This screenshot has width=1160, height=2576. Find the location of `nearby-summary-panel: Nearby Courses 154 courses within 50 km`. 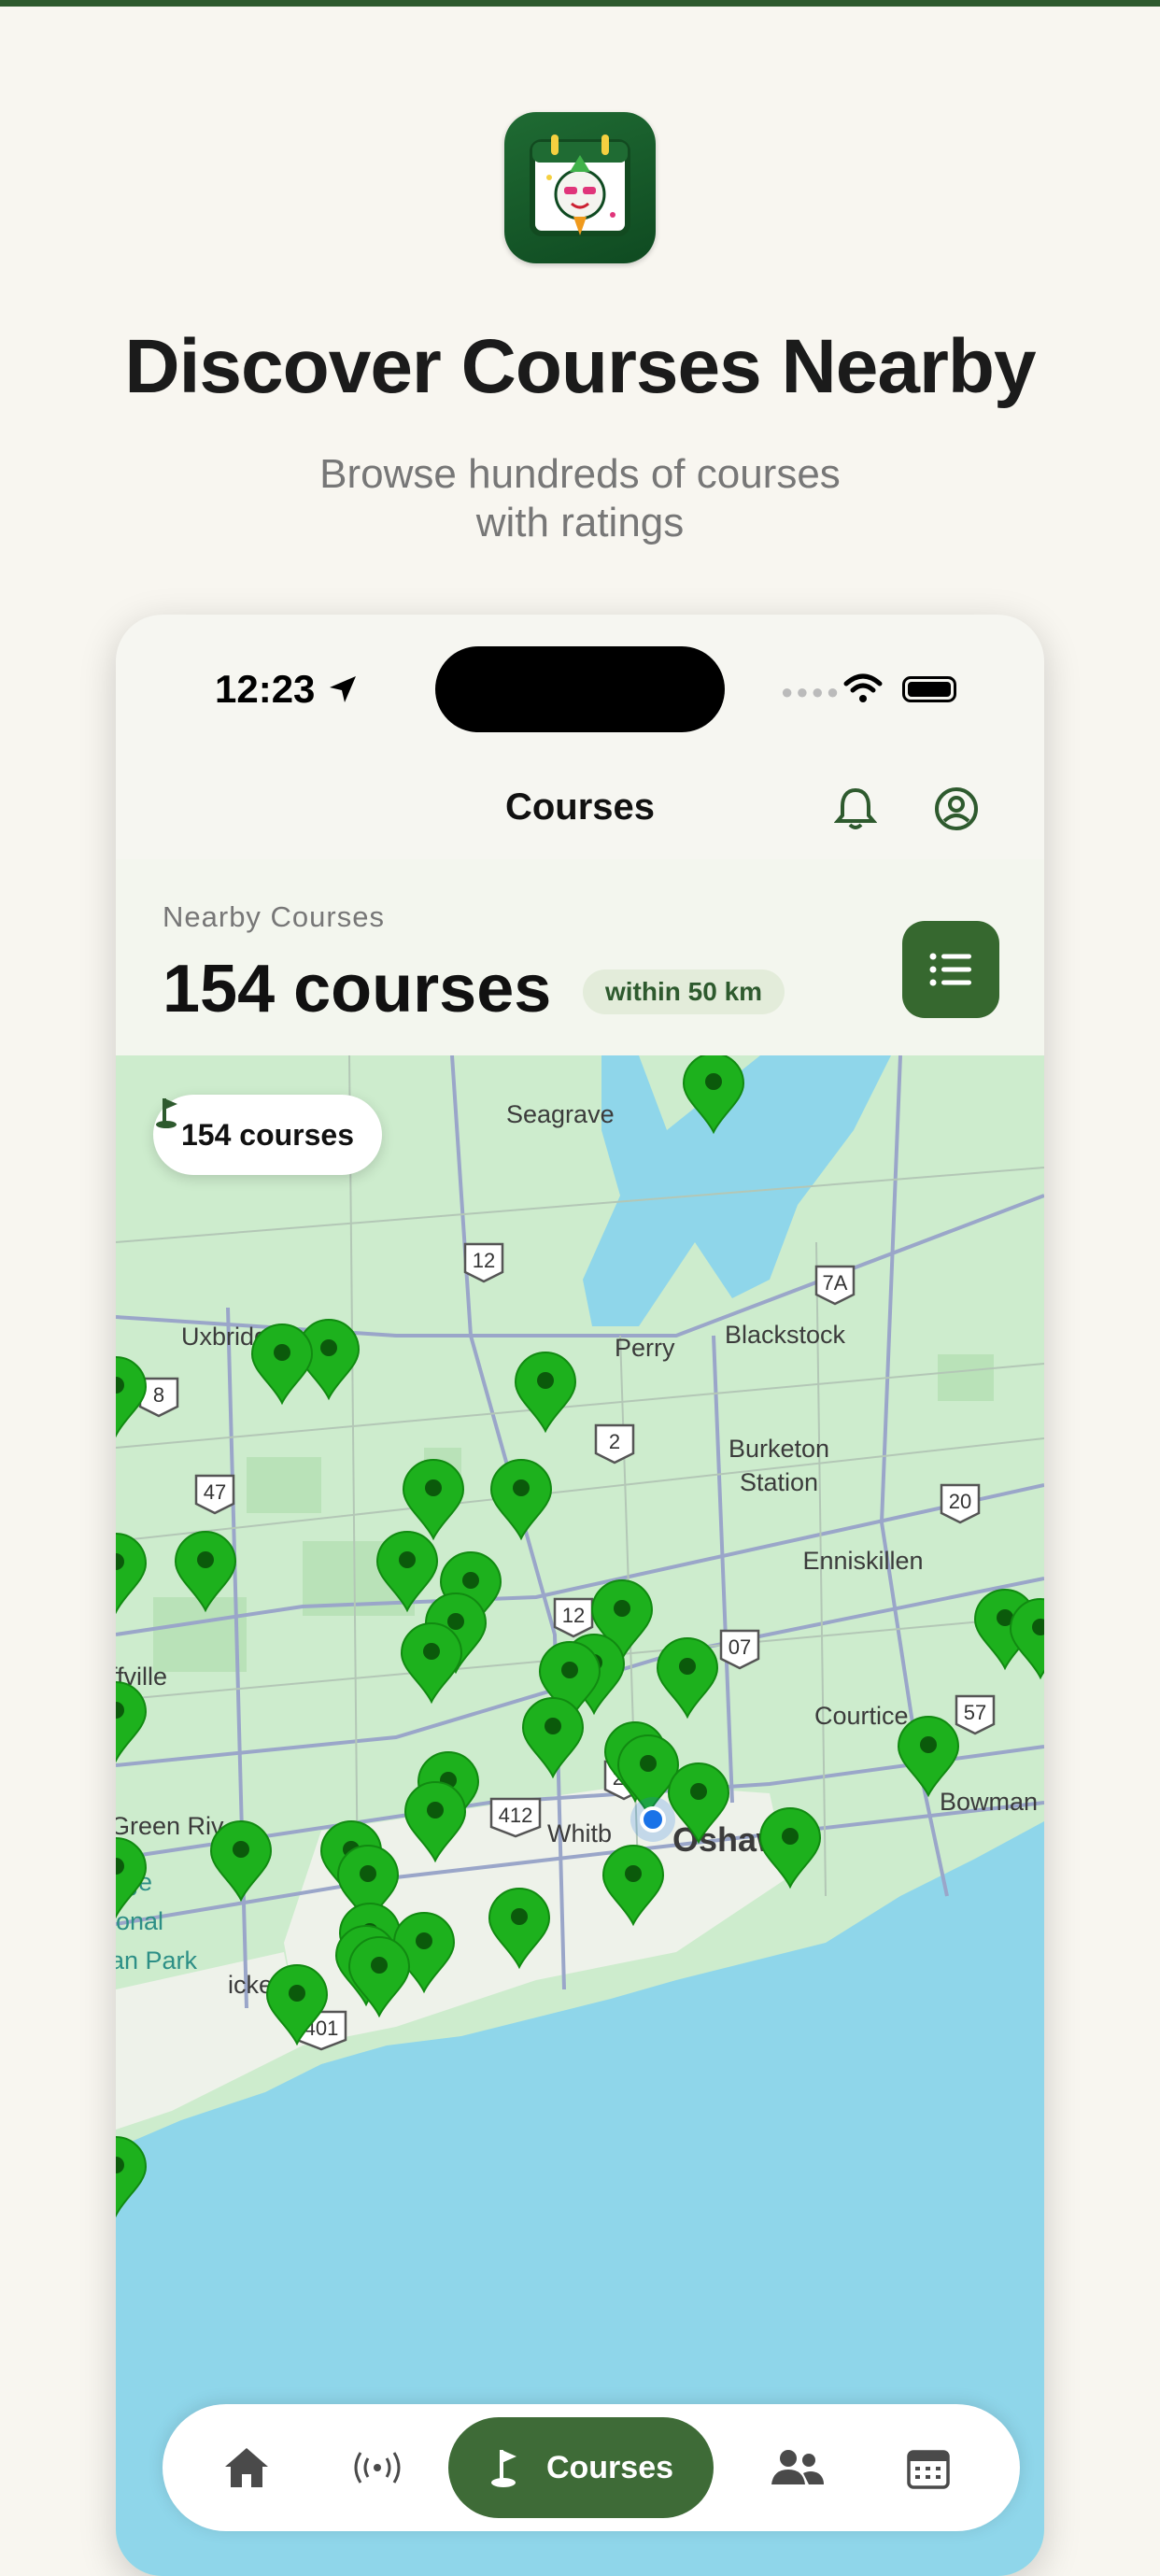

nearby-summary-panel: Nearby Courses 154 courses within 50 km is located at coordinates (580, 957).